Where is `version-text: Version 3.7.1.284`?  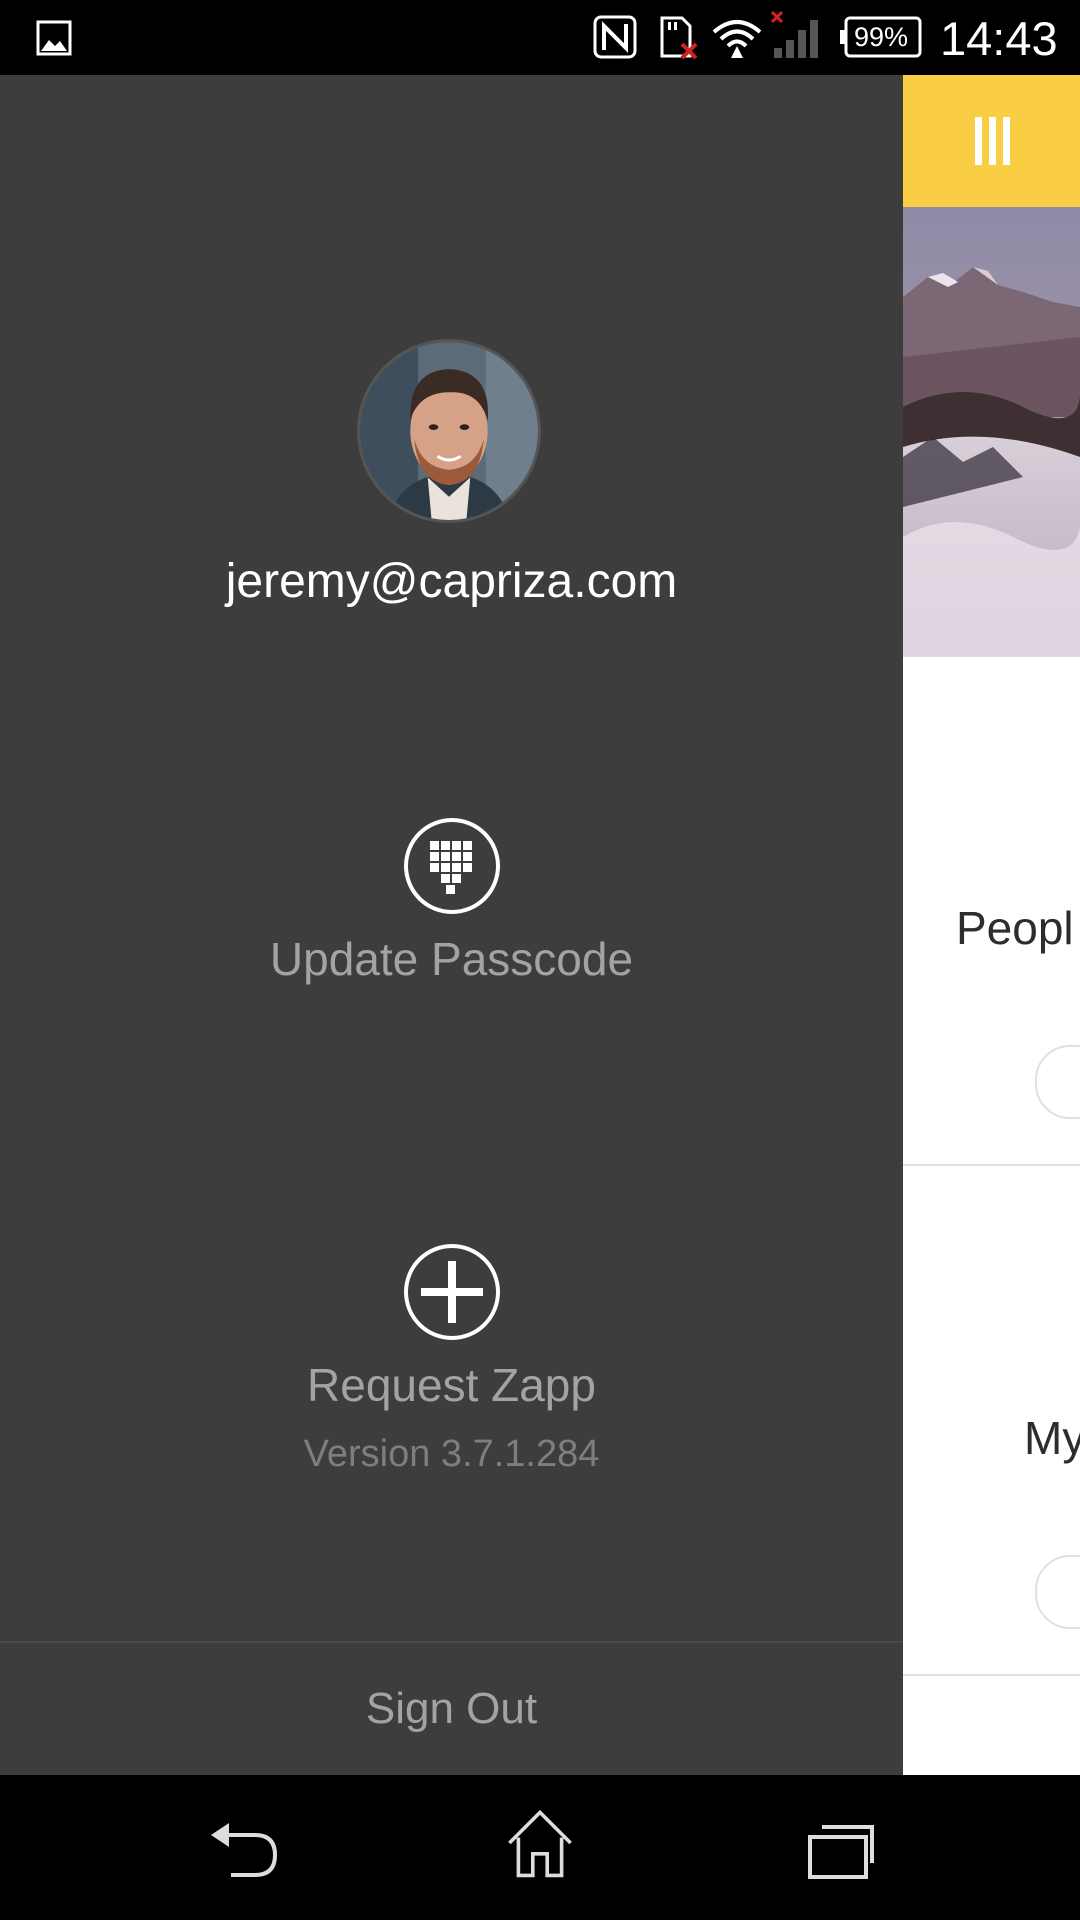 version-text: Version 3.7.1.284 is located at coordinates (451, 1454).